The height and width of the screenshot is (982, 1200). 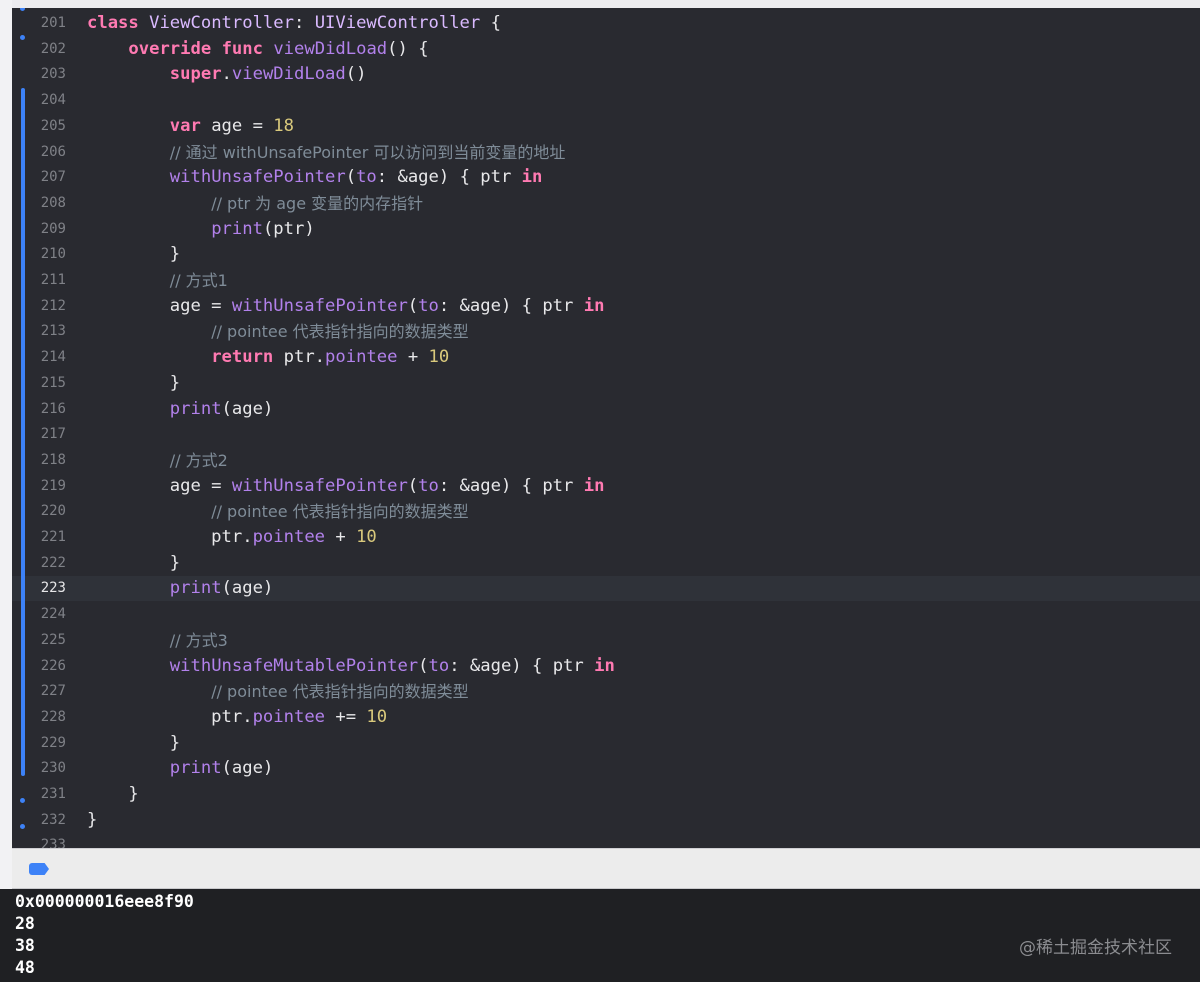 What do you see at coordinates (606, 743) in the screenshot?
I see `code-line: 229 }` at bounding box center [606, 743].